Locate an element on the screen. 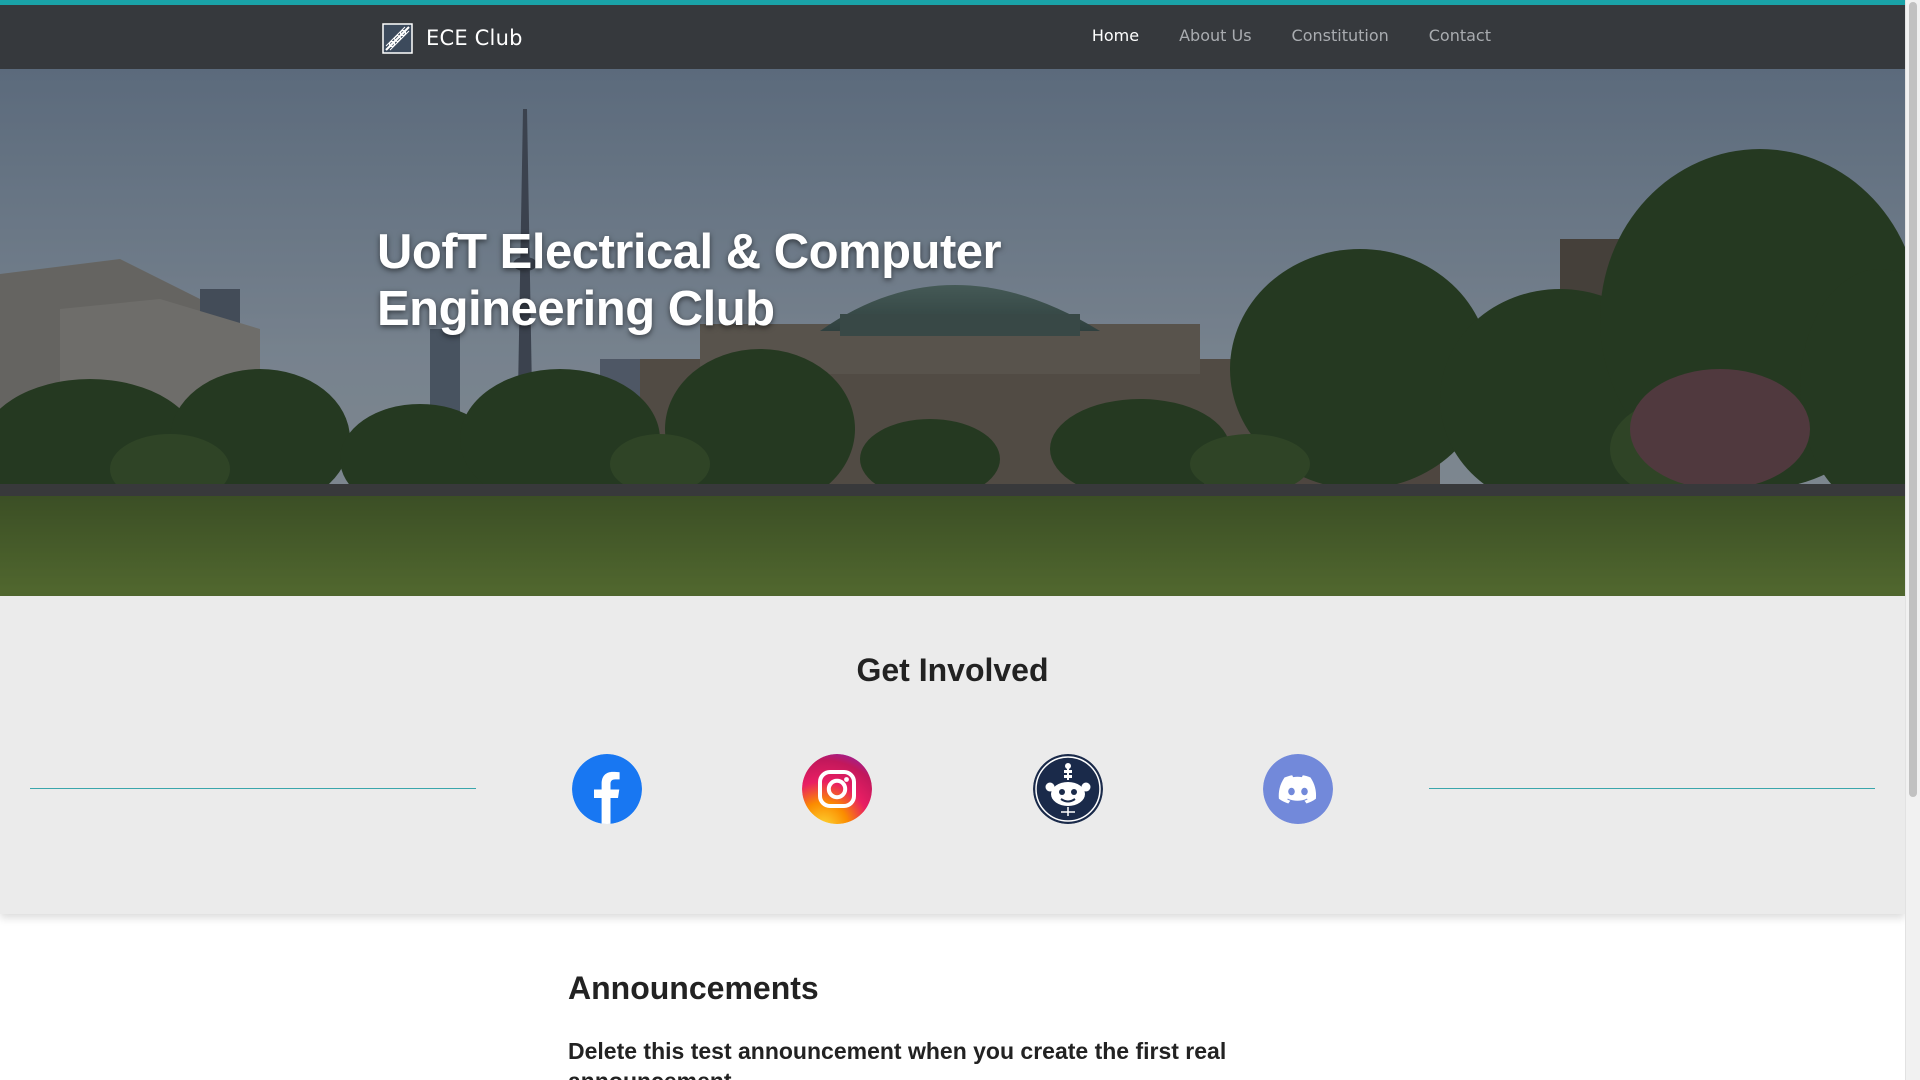  reddit-icon is located at coordinates (1068, 789).